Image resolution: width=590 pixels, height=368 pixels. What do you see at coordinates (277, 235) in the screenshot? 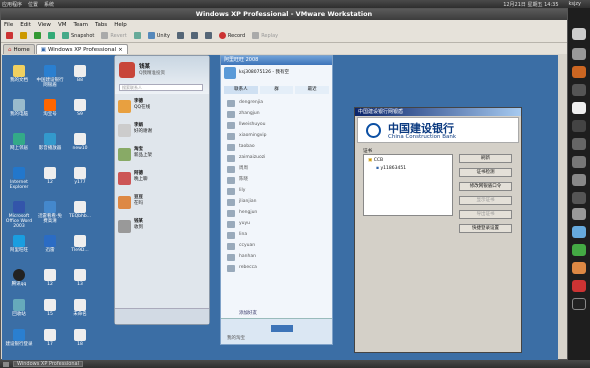
I see `contact-row: lina` at bounding box center [277, 235].